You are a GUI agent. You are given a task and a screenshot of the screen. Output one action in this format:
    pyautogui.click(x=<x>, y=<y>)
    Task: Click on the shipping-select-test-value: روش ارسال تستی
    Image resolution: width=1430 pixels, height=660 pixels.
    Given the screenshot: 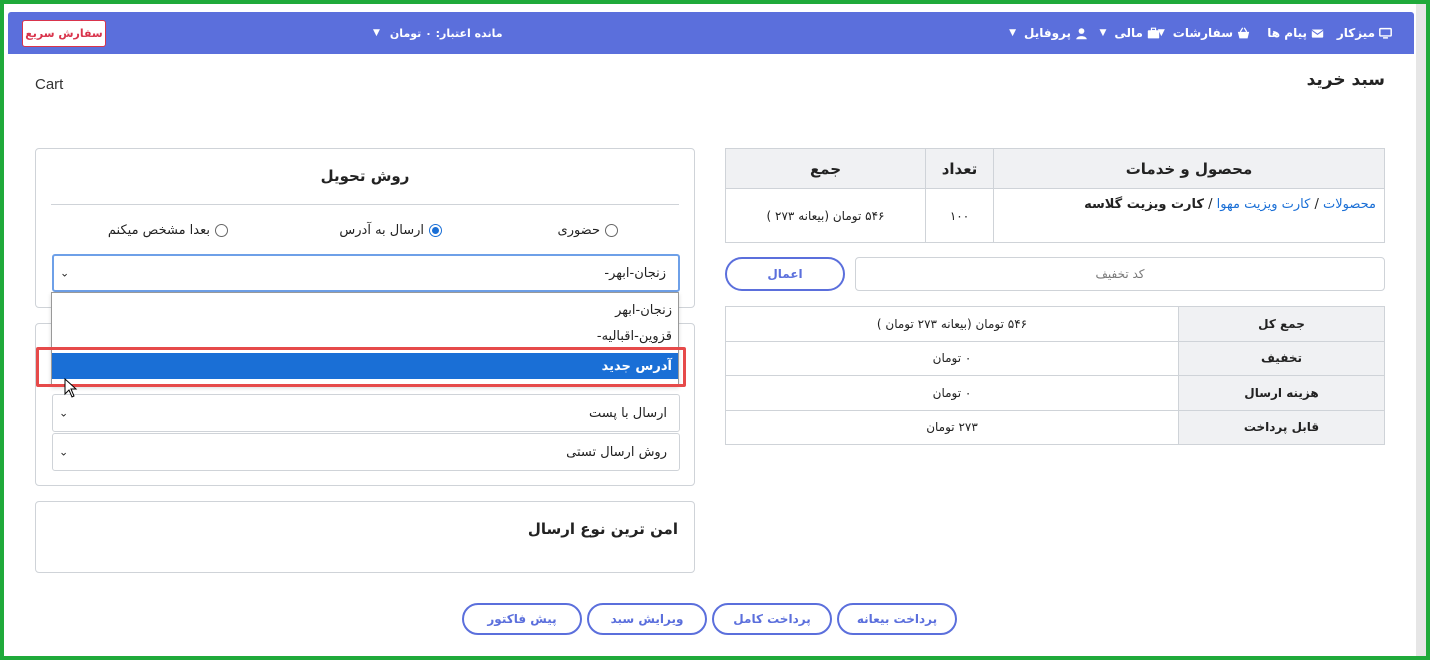 What is the action you would take?
    pyautogui.click(x=616, y=452)
    